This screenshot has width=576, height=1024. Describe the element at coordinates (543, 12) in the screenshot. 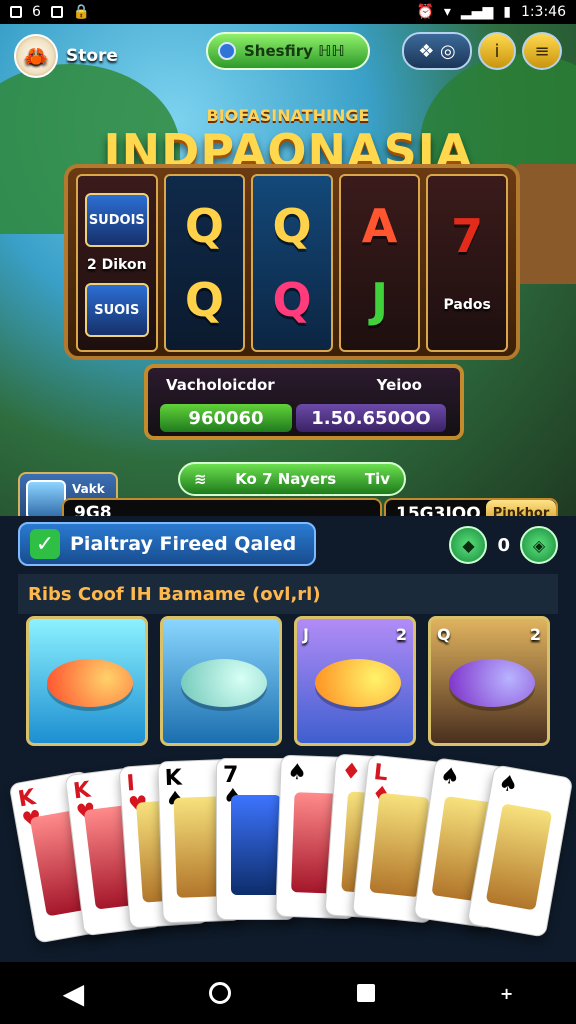

I see `status-time: 1:3:46` at that location.